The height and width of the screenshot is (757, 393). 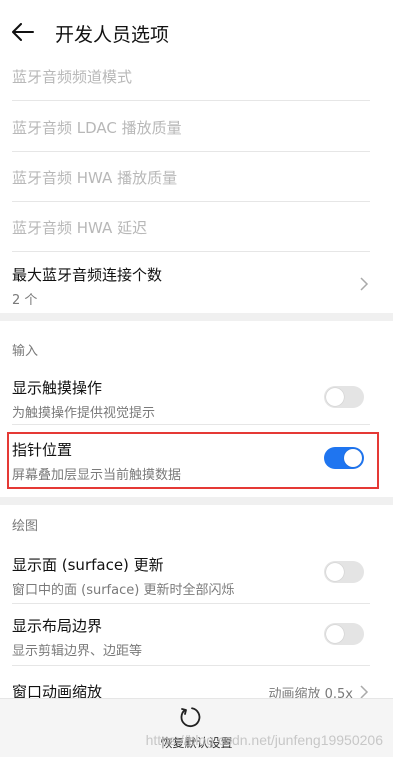 What do you see at coordinates (57, 388) in the screenshot?
I see `item-title: 显示触摸操作` at bounding box center [57, 388].